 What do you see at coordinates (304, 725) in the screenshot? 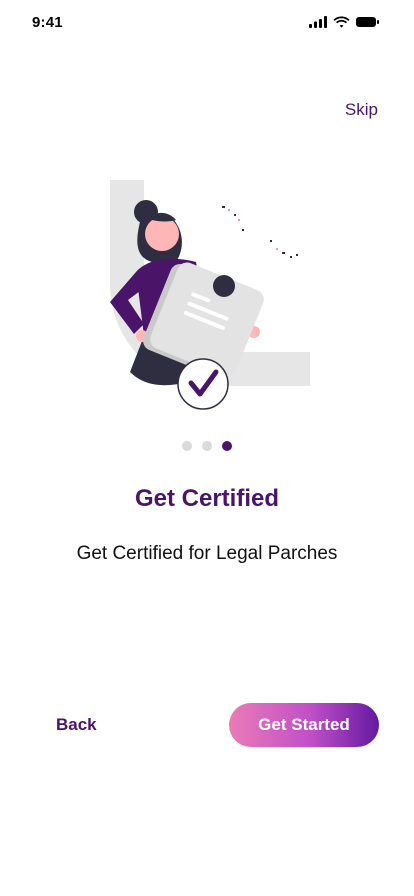
I see `get-started-button: Get Started` at bounding box center [304, 725].